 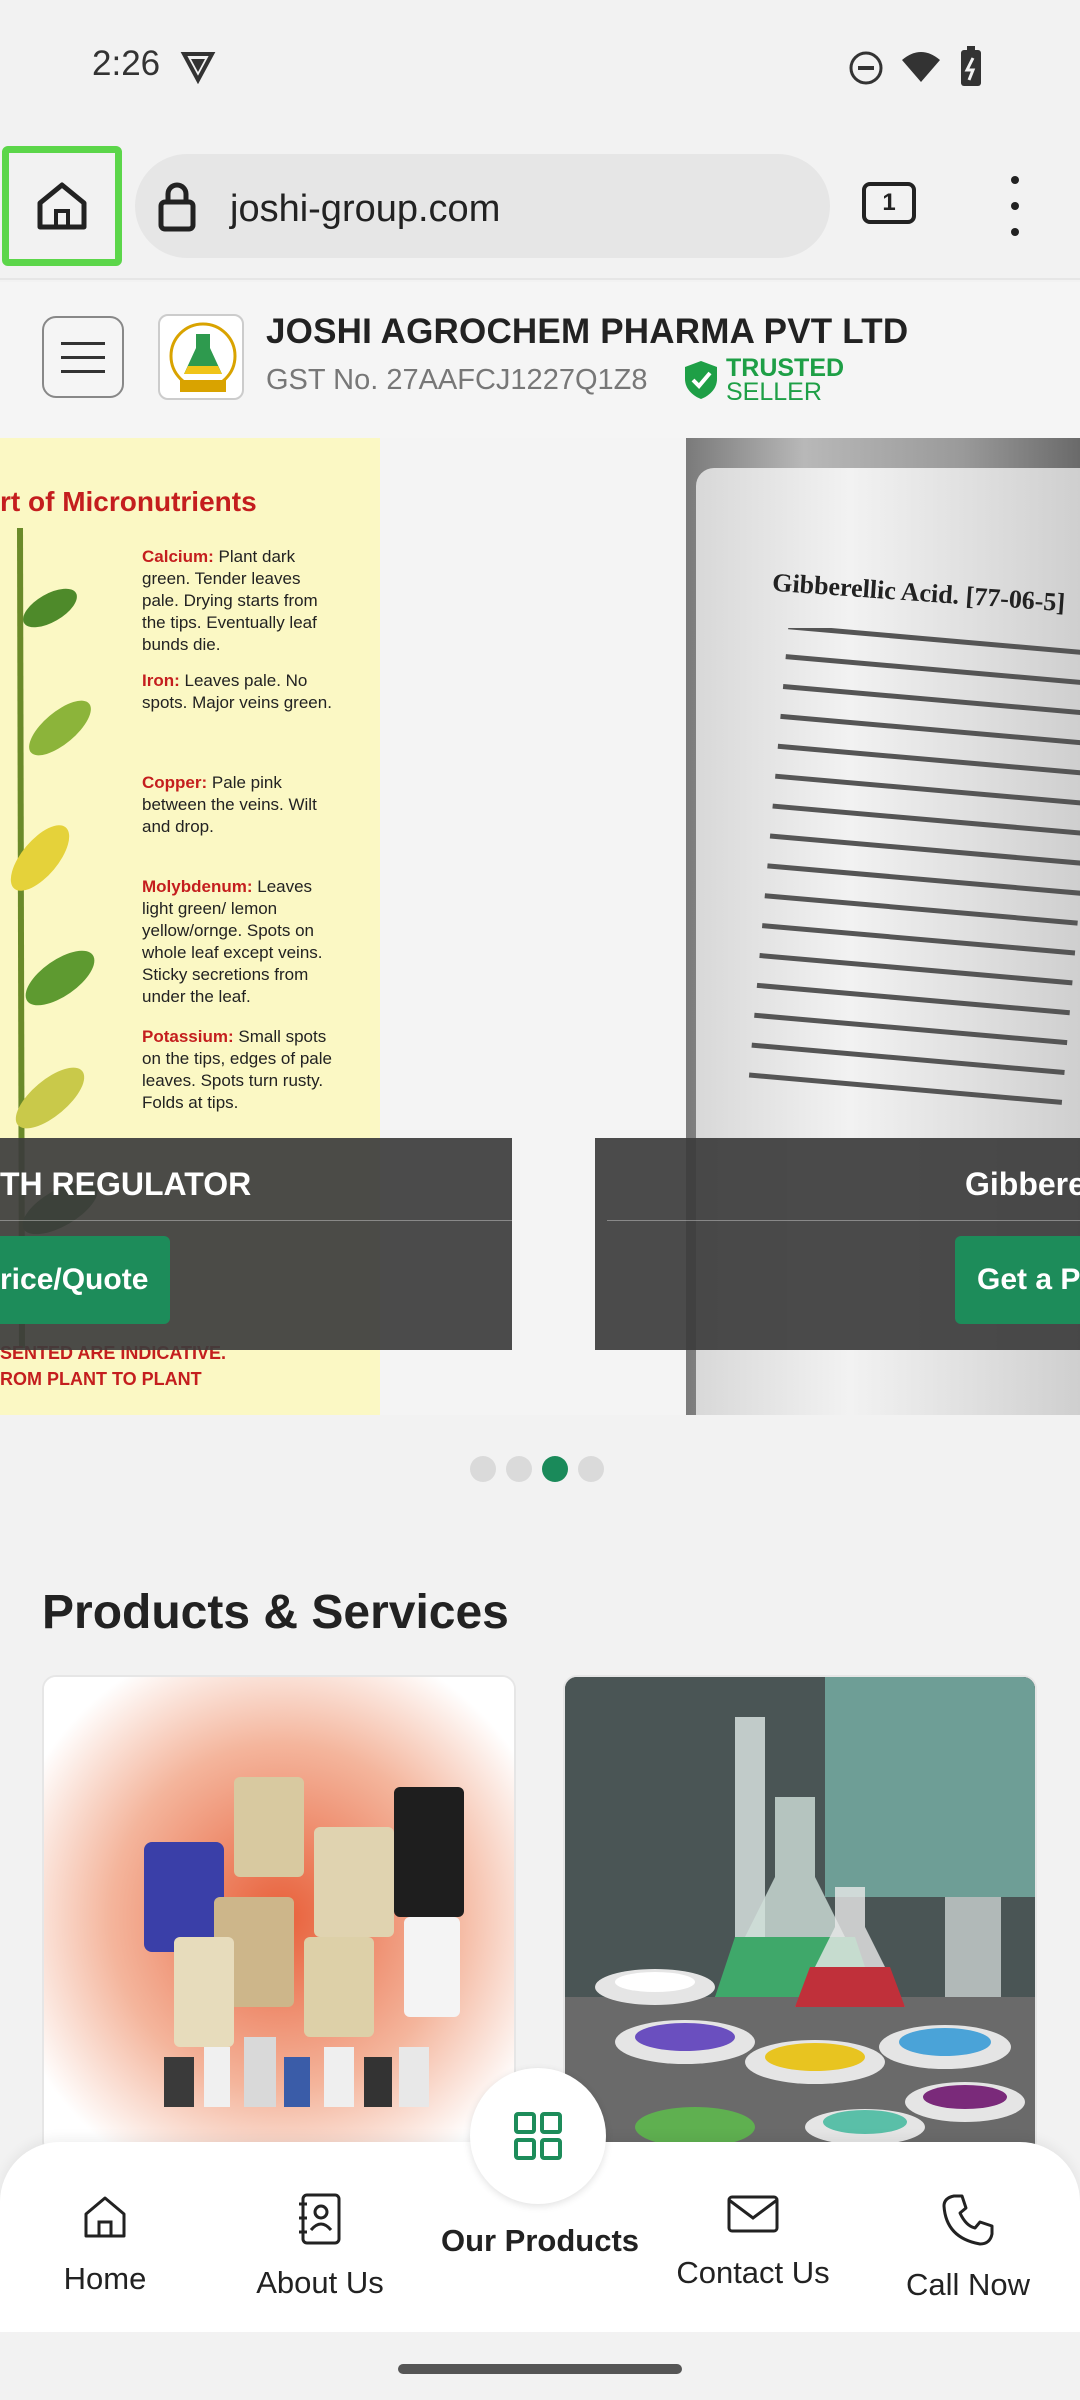 What do you see at coordinates (837, 1244) in the screenshot?
I see `slide-caption-right: Gibbere Get a Pr` at bounding box center [837, 1244].